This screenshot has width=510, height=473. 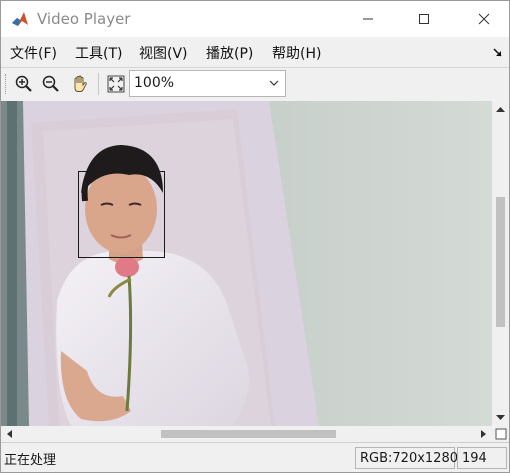 What do you see at coordinates (154, 83) in the screenshot?
I see `zoom-level-value: 100%` at bounding box center [154, 83].